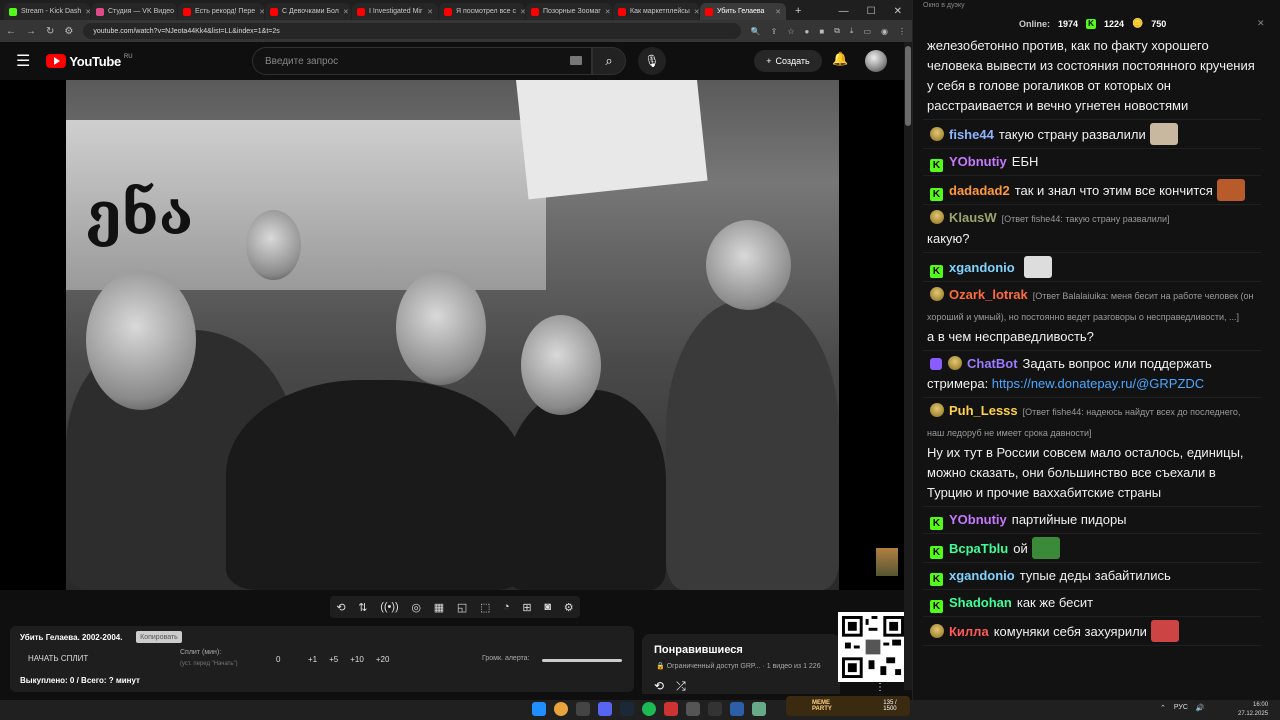 This screenshot has height=720, width=1280. Describe the element at coordinates (807, 31) in the screenshot. I see `extension-icon: ●` at that location.